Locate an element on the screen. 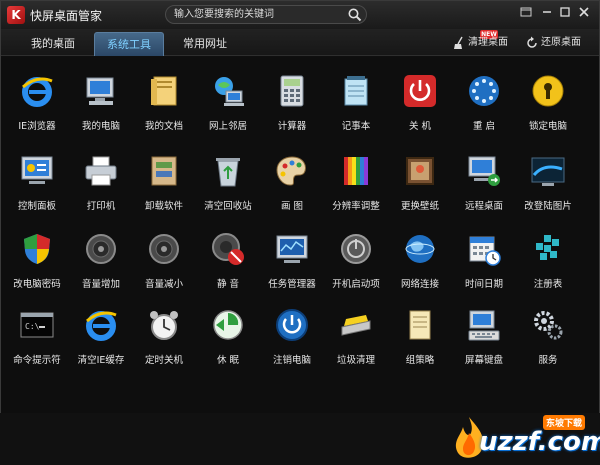  tool-registry: 注册表 is located at coordinates (548, 256).